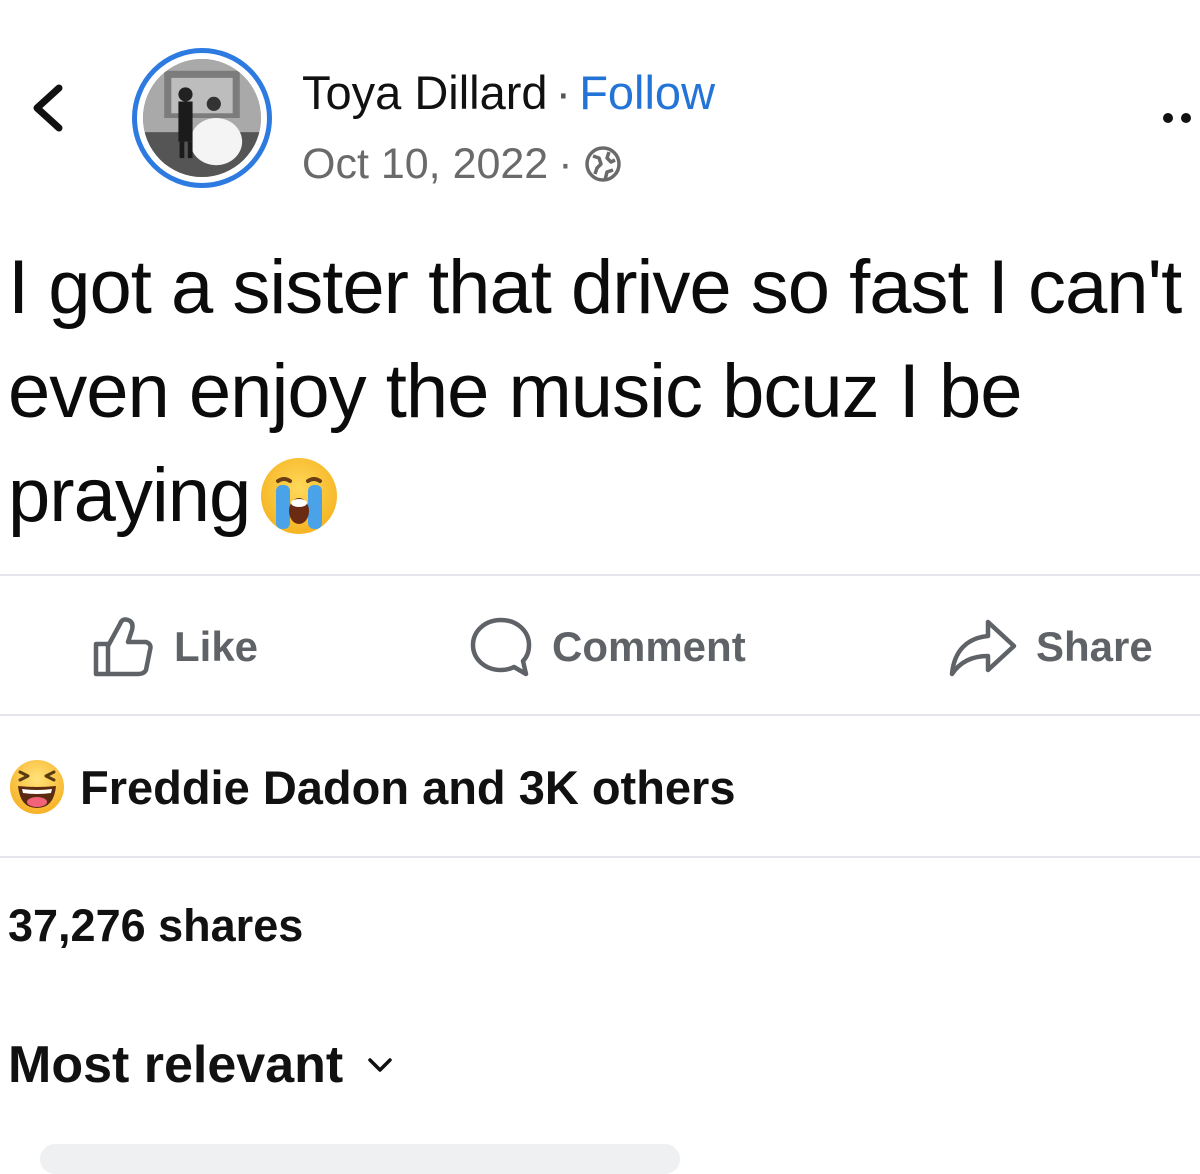 The image size is (1200, 1174). What do you see at coordinates (501, 647) in the screenshot?
I see `comment-bubble-icon` at bounding box center [501, 647].